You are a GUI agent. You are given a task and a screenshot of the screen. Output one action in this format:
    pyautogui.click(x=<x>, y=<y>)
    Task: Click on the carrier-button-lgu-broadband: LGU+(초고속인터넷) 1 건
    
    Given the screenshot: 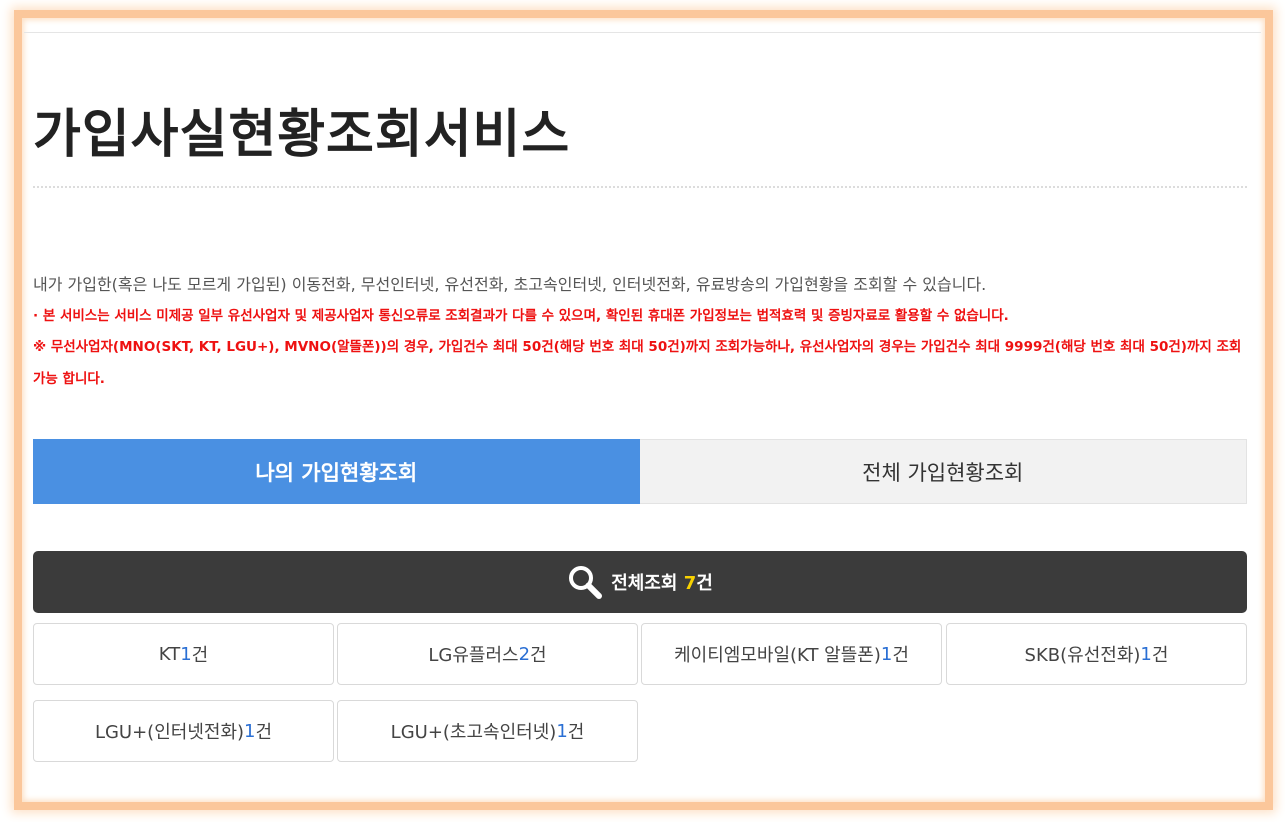 What is the action you would take?
    pyautogui.click(x=487, y=731)
    